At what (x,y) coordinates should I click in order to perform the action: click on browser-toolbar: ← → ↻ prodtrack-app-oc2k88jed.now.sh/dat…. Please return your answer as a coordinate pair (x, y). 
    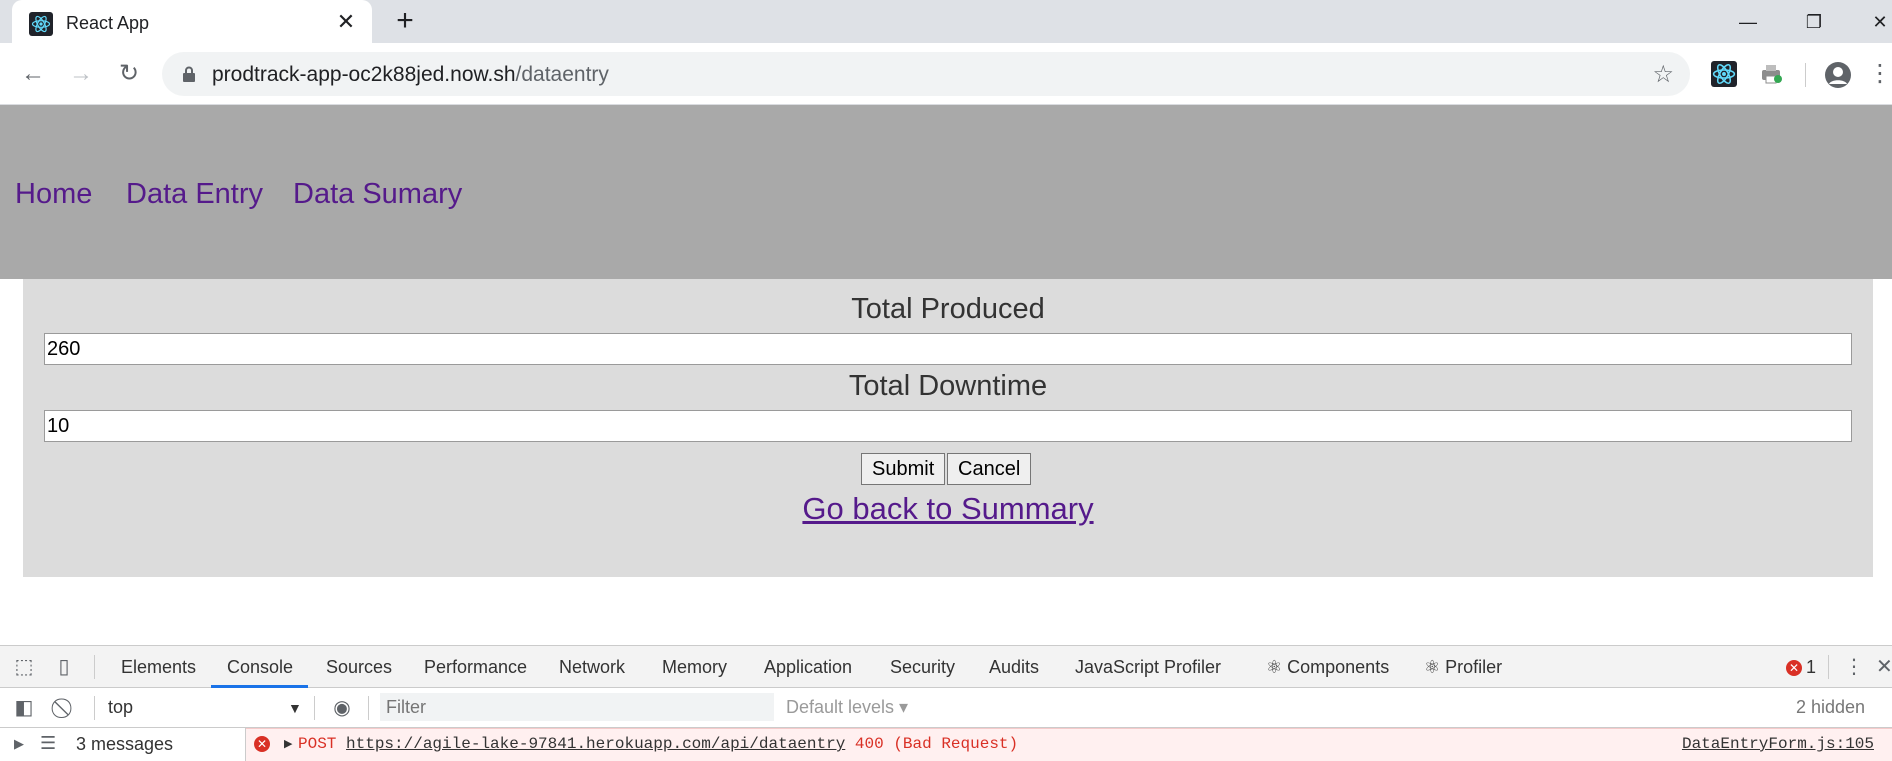
    Looking at the image, I should click on (946, 74).